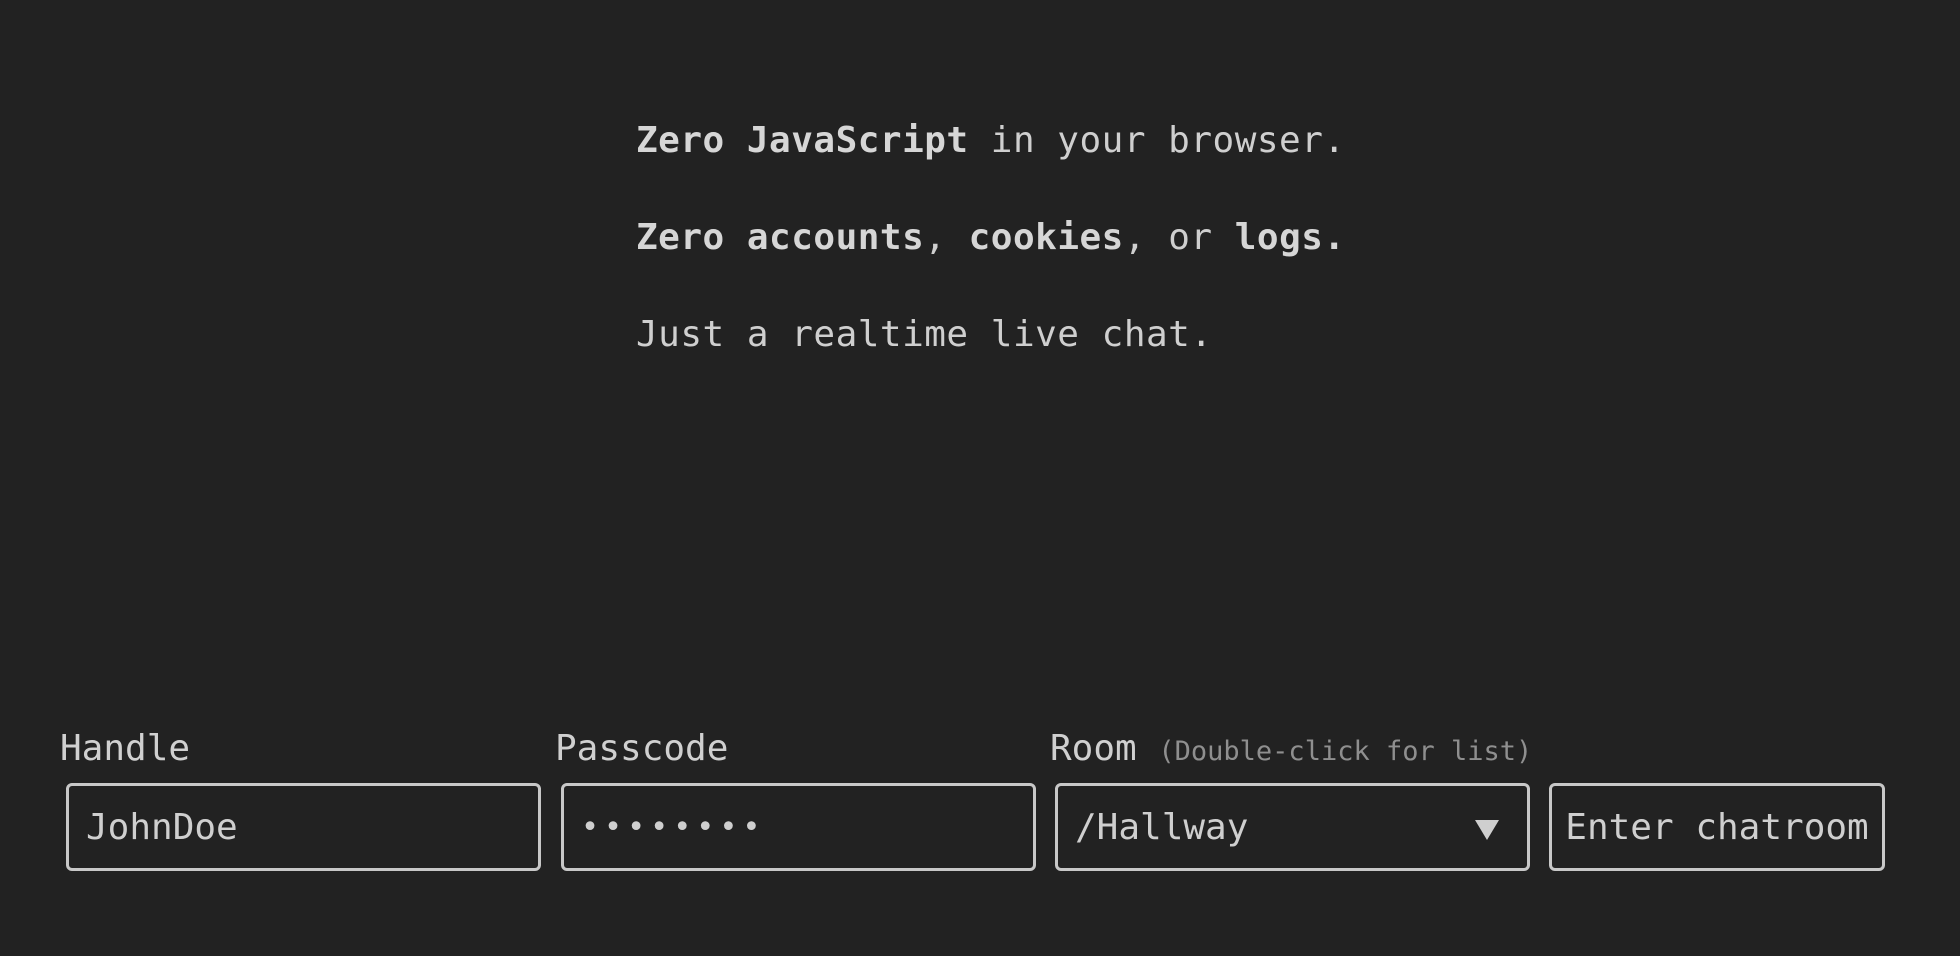 Image resolution: width=1960 pixels, height=956 pixels. What do you see at coordinates (125, 748) in the screenshot?
I see `handle-label: Handle` at bounding box center [125, 748].